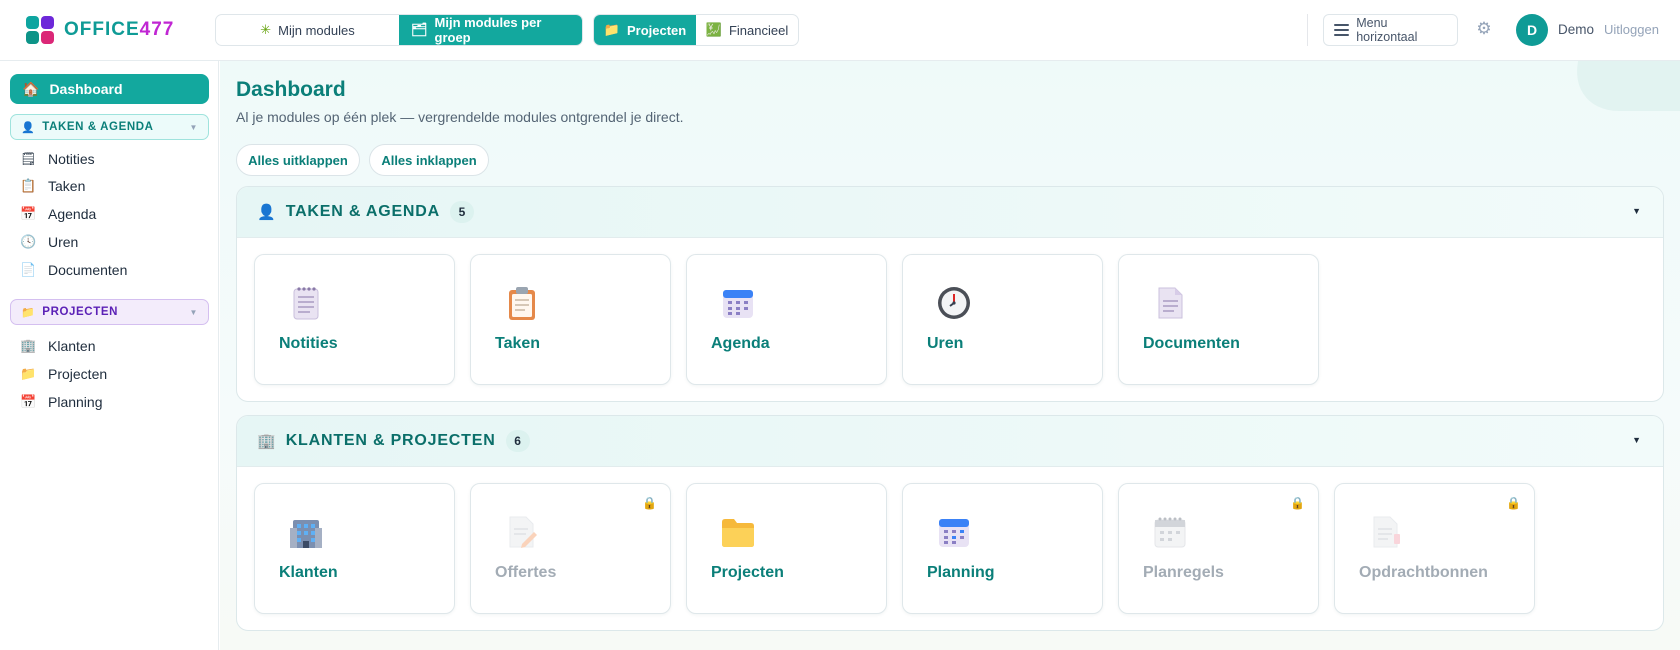 The height and width of the screenshot is (650, 1680). What do you see at coordinates (31, 88) in the screenshot?
I see `home-icon: 🏠` at bounding box center [31, 88].